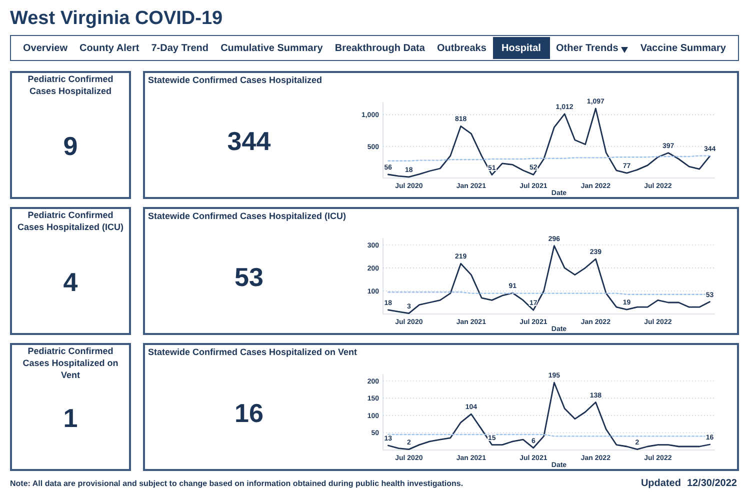  What do you see at coordinates (711, 484) in the screenshot?
I see `updated-date: 12/30/2022` at bounding box center [711, 484].